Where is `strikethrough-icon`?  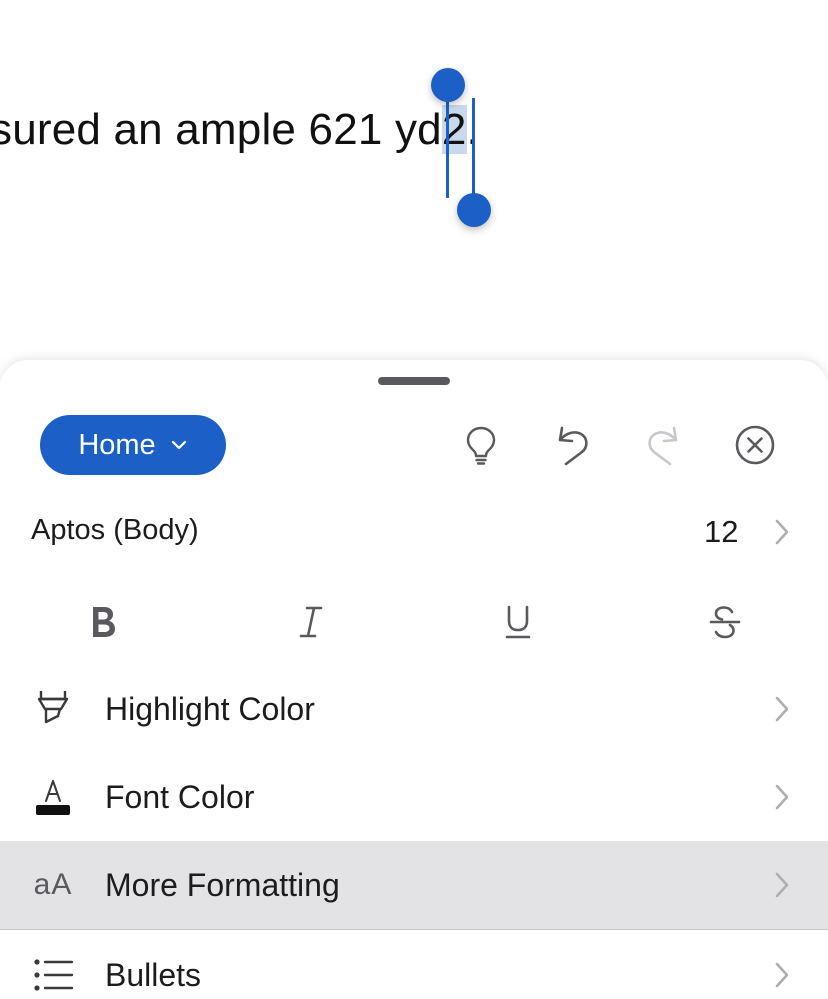
strikethrough-icon is located at coordinates (725, 622).